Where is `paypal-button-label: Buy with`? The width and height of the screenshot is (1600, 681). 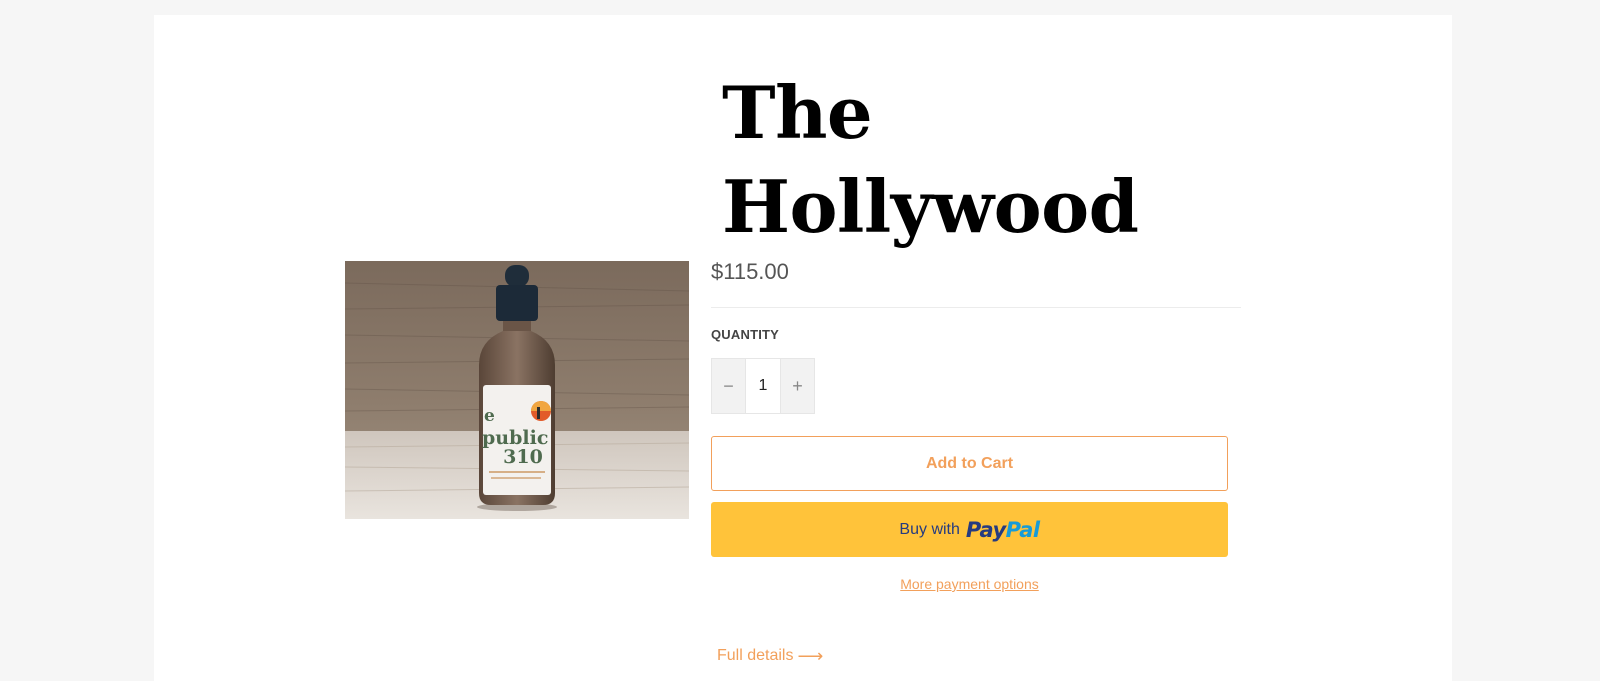 paypal-button-label: Buy with is located at coordinates (929, 529).